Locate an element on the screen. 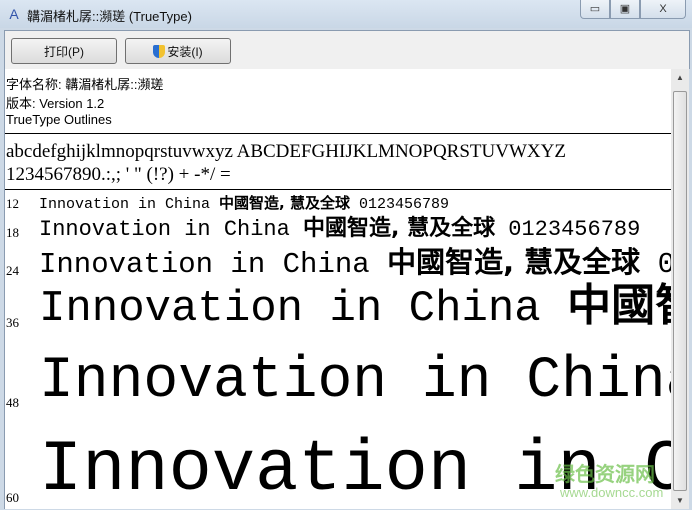 The height and width of the screenshot is (510, 692). font-version: 版本: Version 1.2 is located at coordinates (55, 103).